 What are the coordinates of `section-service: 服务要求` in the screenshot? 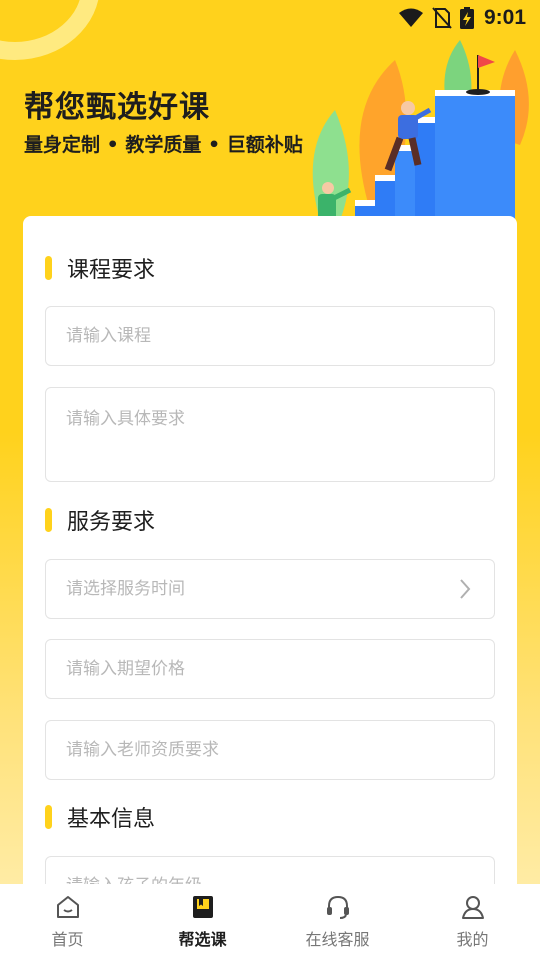 It's located at (100, 520).